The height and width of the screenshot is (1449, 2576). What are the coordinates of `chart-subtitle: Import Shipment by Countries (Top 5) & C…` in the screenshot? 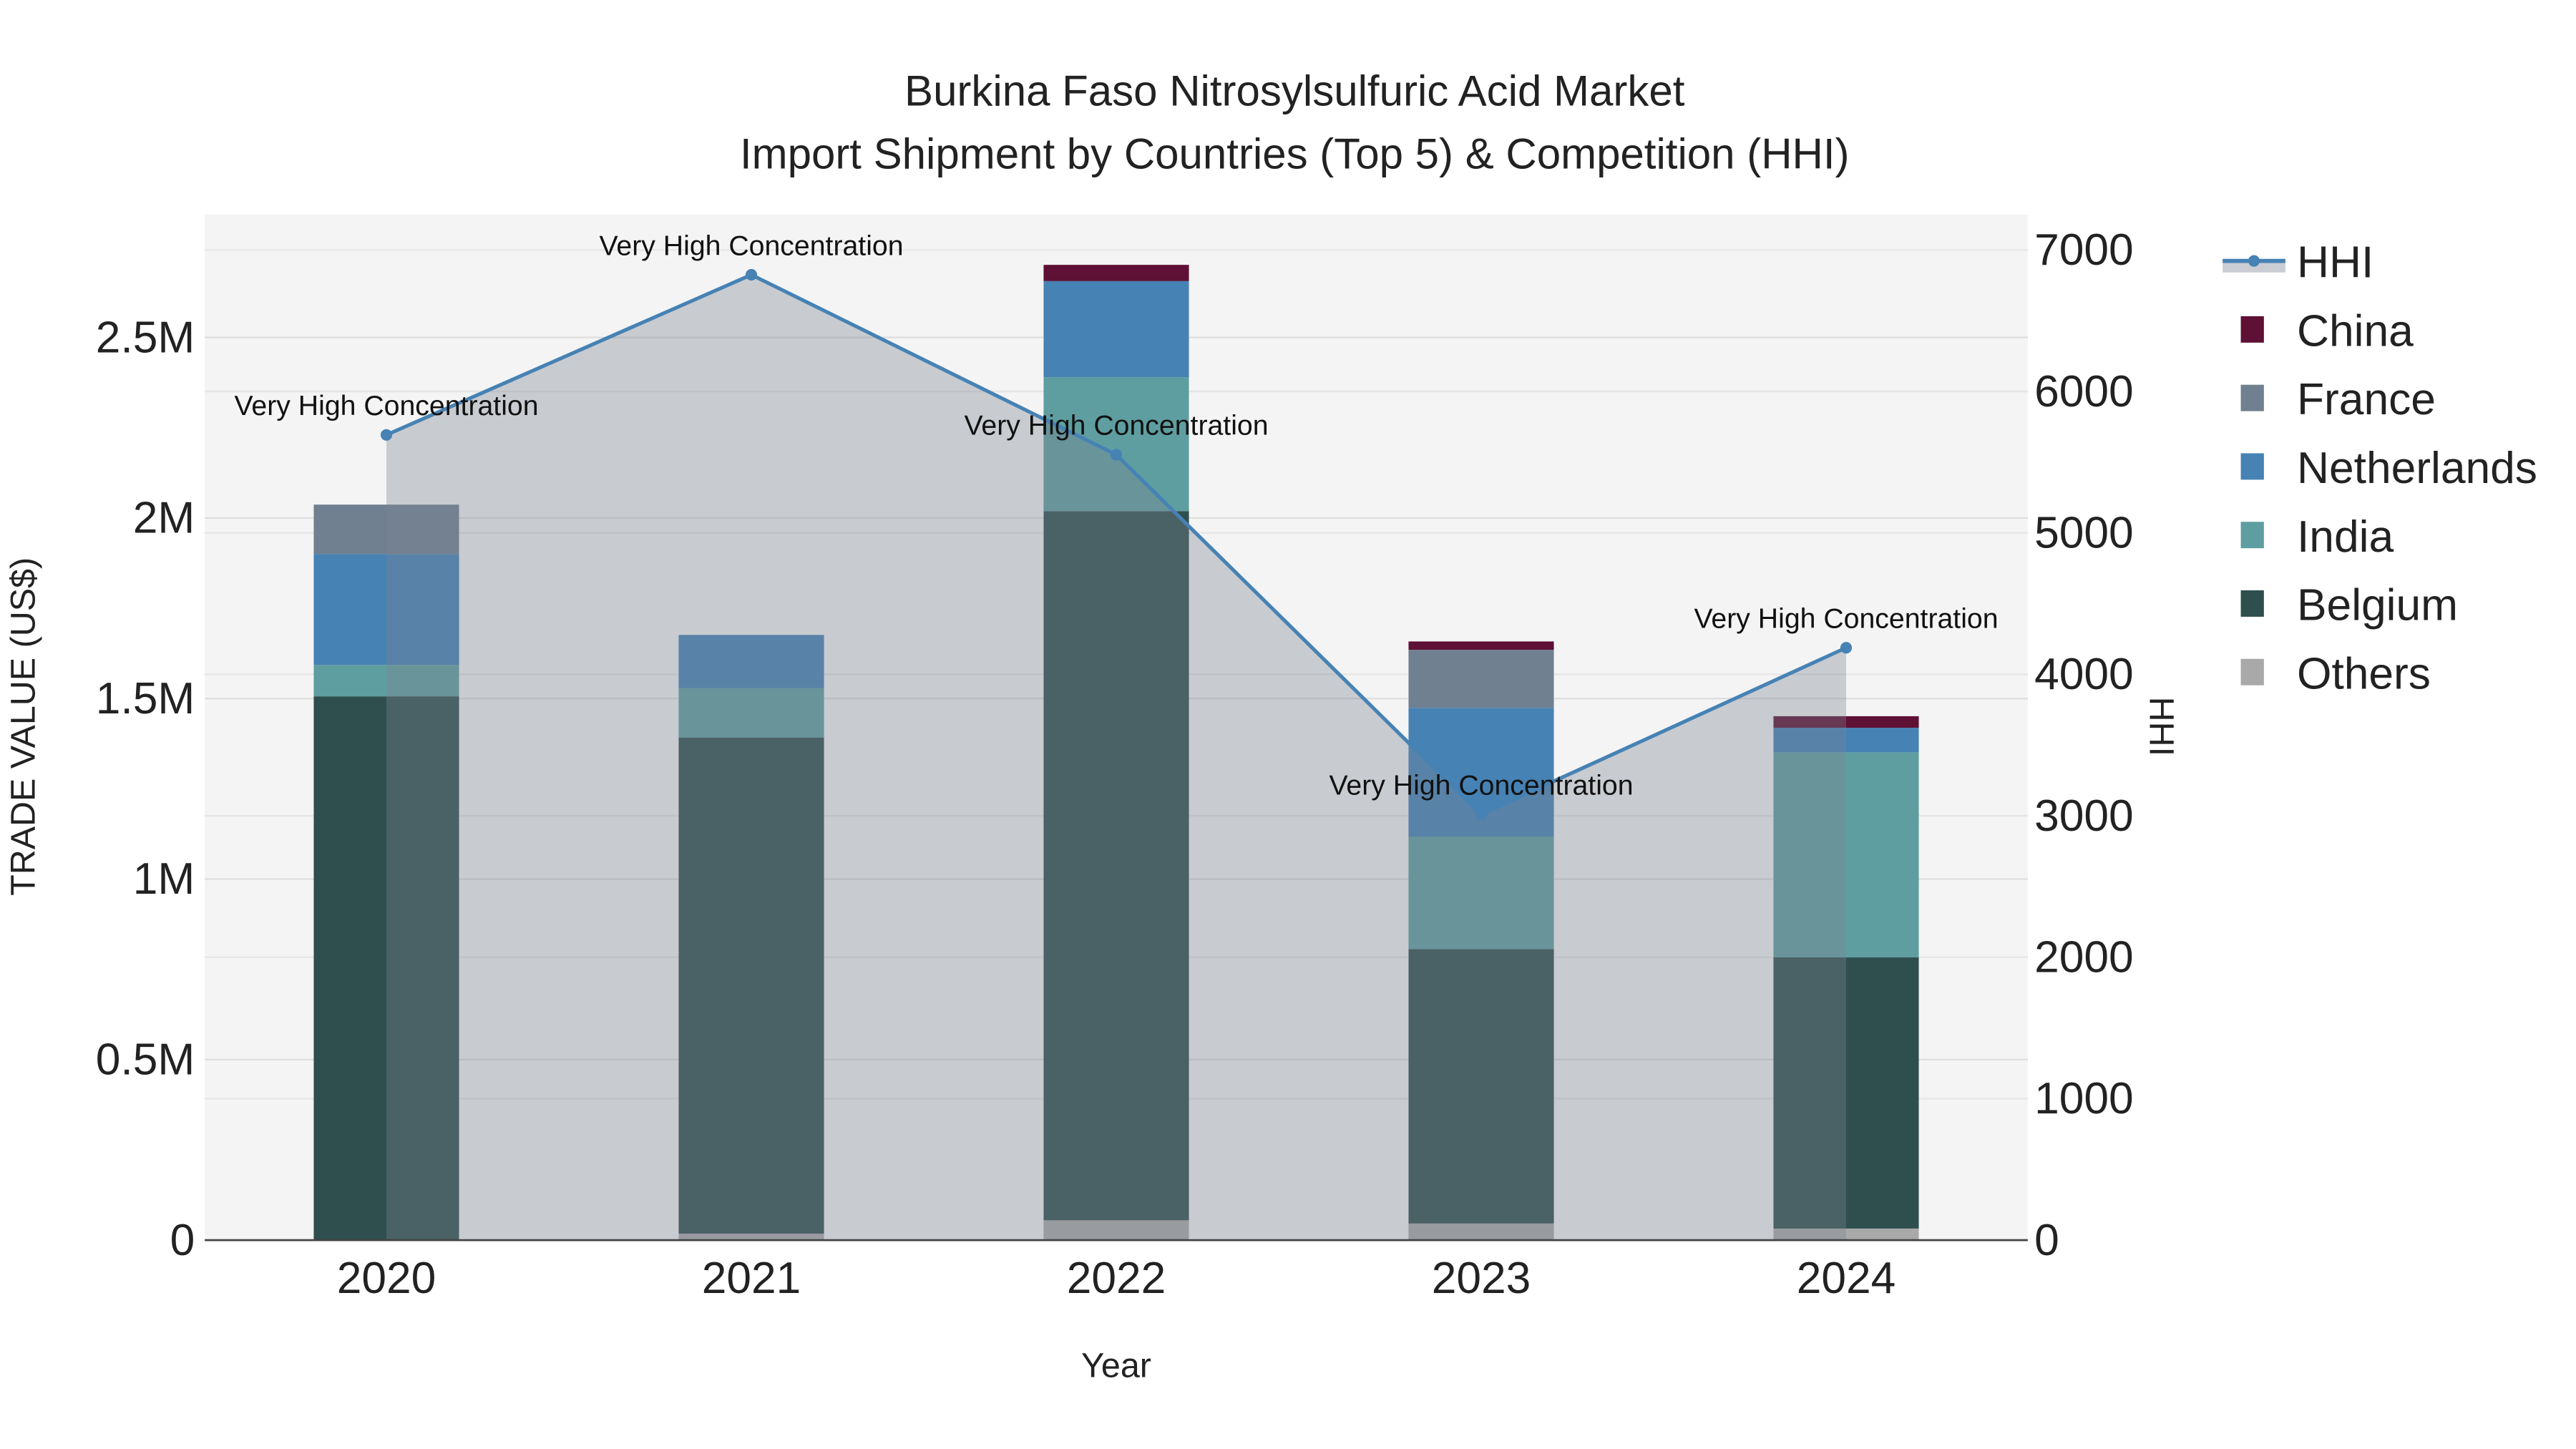 It's located at (1295, 153).